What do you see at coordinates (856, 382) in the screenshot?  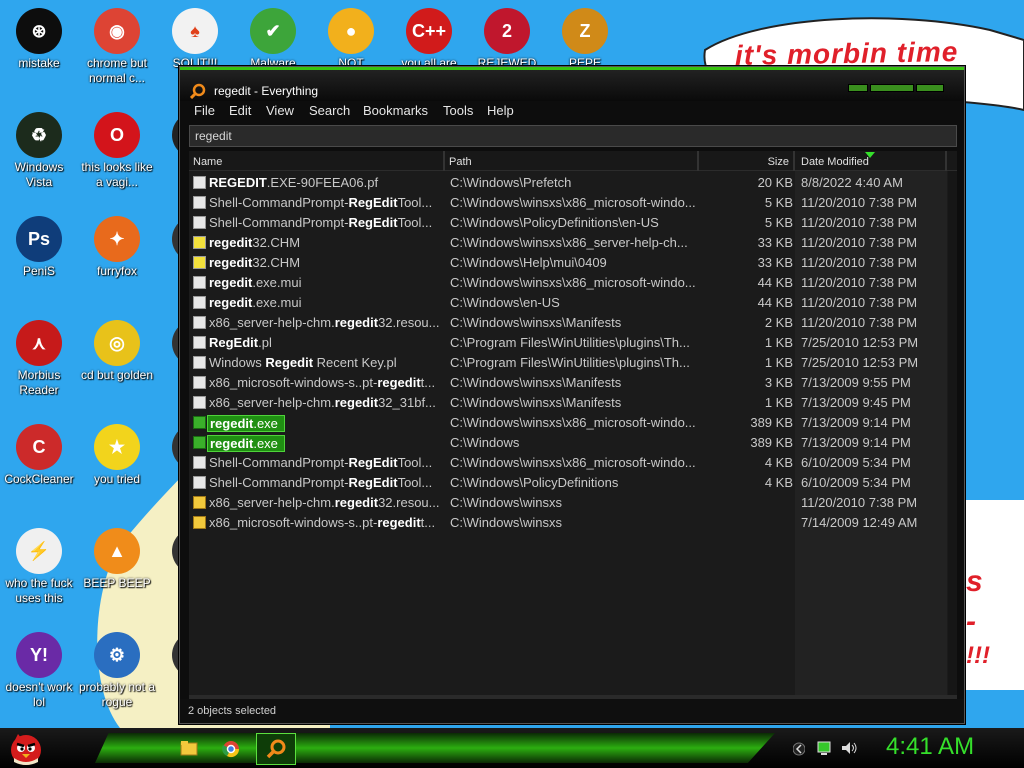 I see `result-date: 7/13/2009 9:55 PM` at bounding box center [856, 382].